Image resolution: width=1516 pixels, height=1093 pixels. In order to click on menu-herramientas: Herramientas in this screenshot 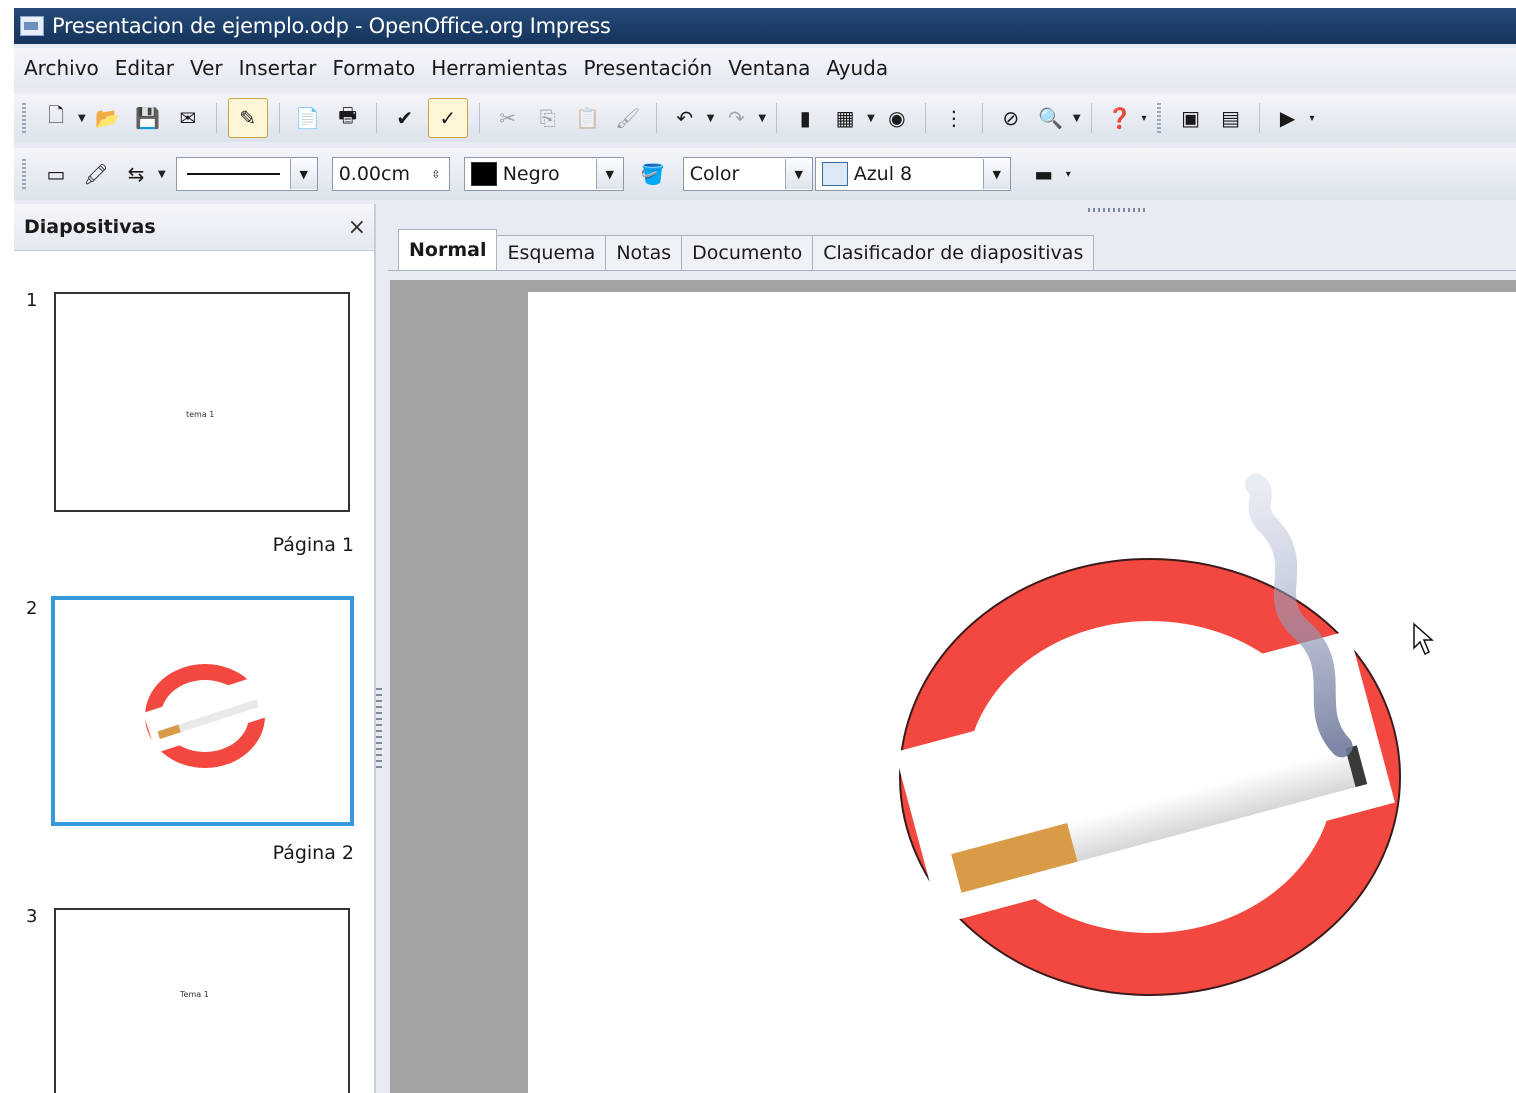, I will do `click(499, 68)`.